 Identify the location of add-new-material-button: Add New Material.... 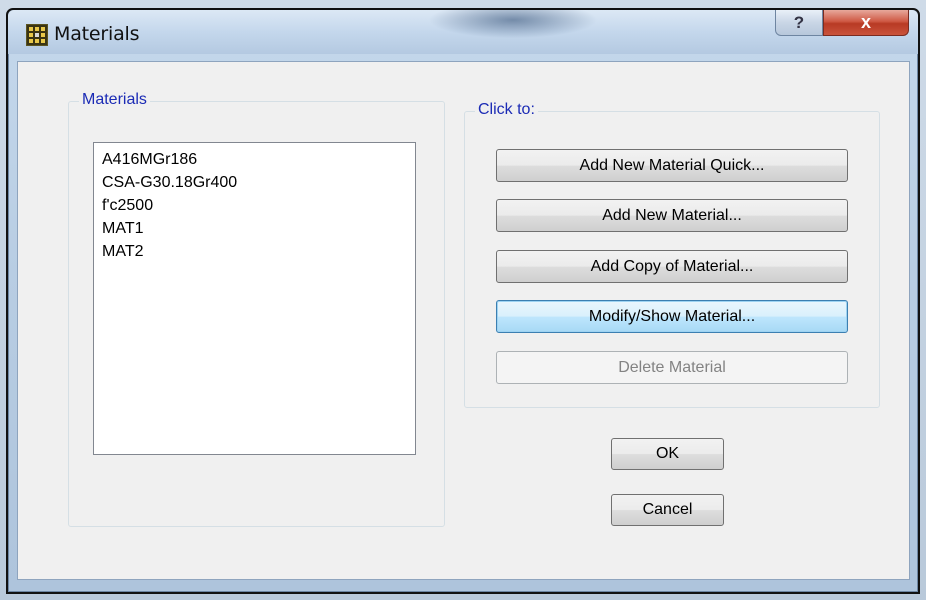
(672, 215).